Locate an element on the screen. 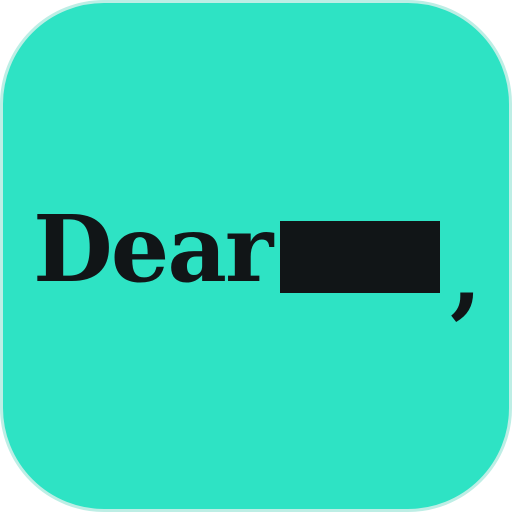 This screenshot has height=512, width=512. redaction-bar is located at coordinates (360, 257).